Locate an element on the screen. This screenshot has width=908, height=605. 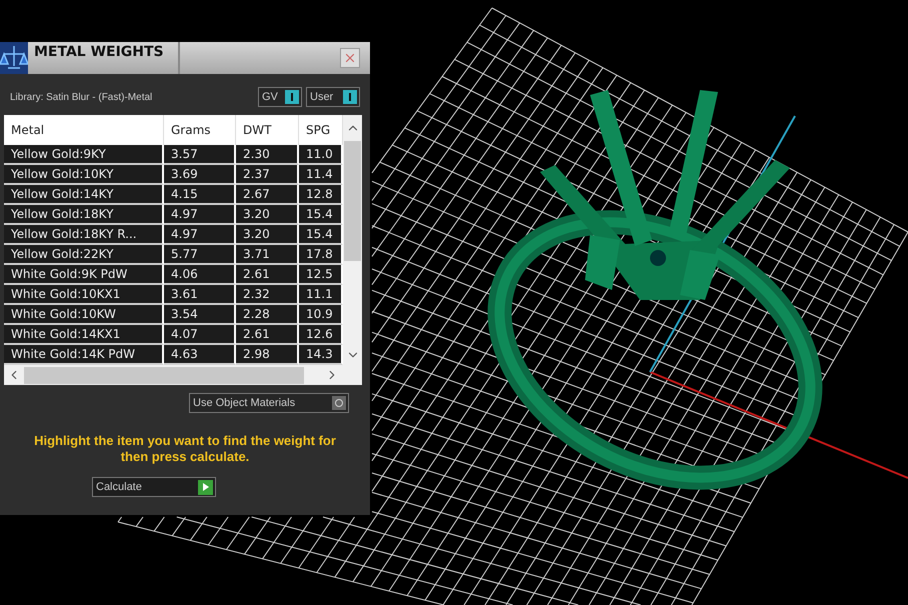
table-cell: White Gold:14K PdW is located at coordinates (84, 355).